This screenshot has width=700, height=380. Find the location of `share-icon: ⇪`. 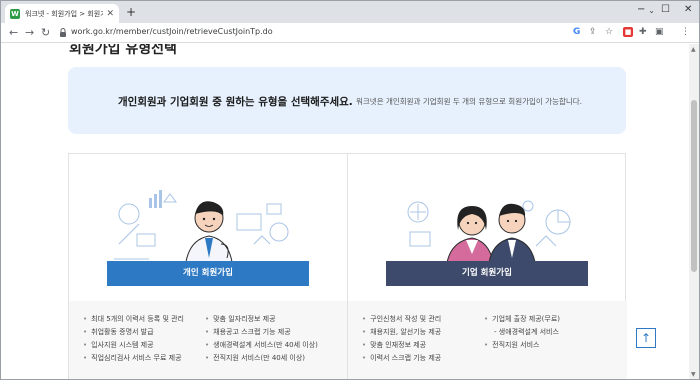

share-icon: ⇪ is located at coordinates (593, 32).